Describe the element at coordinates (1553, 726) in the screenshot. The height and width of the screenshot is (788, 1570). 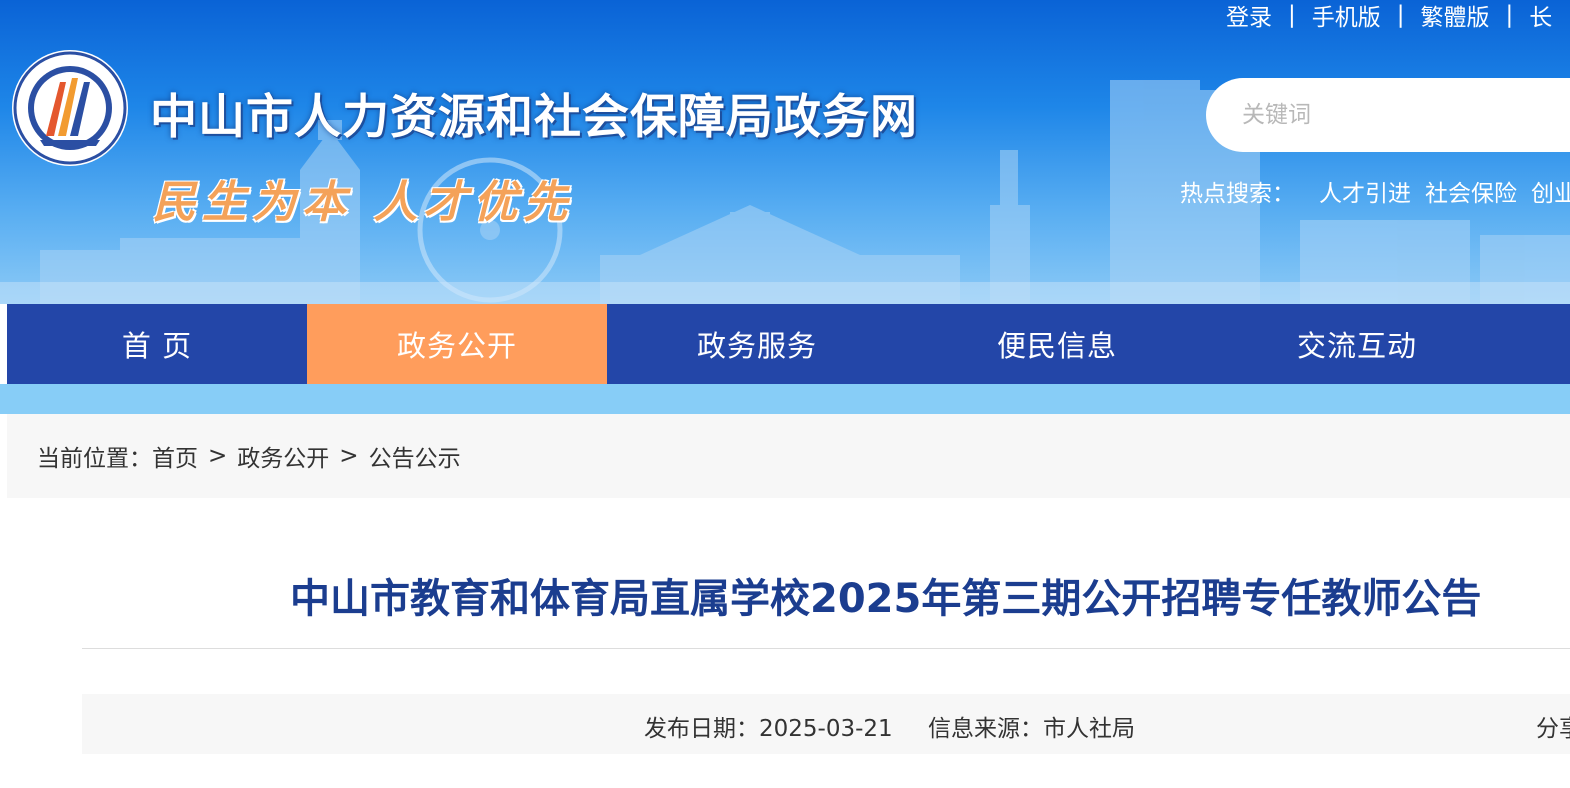
I see `share-button: 分享` at that location.